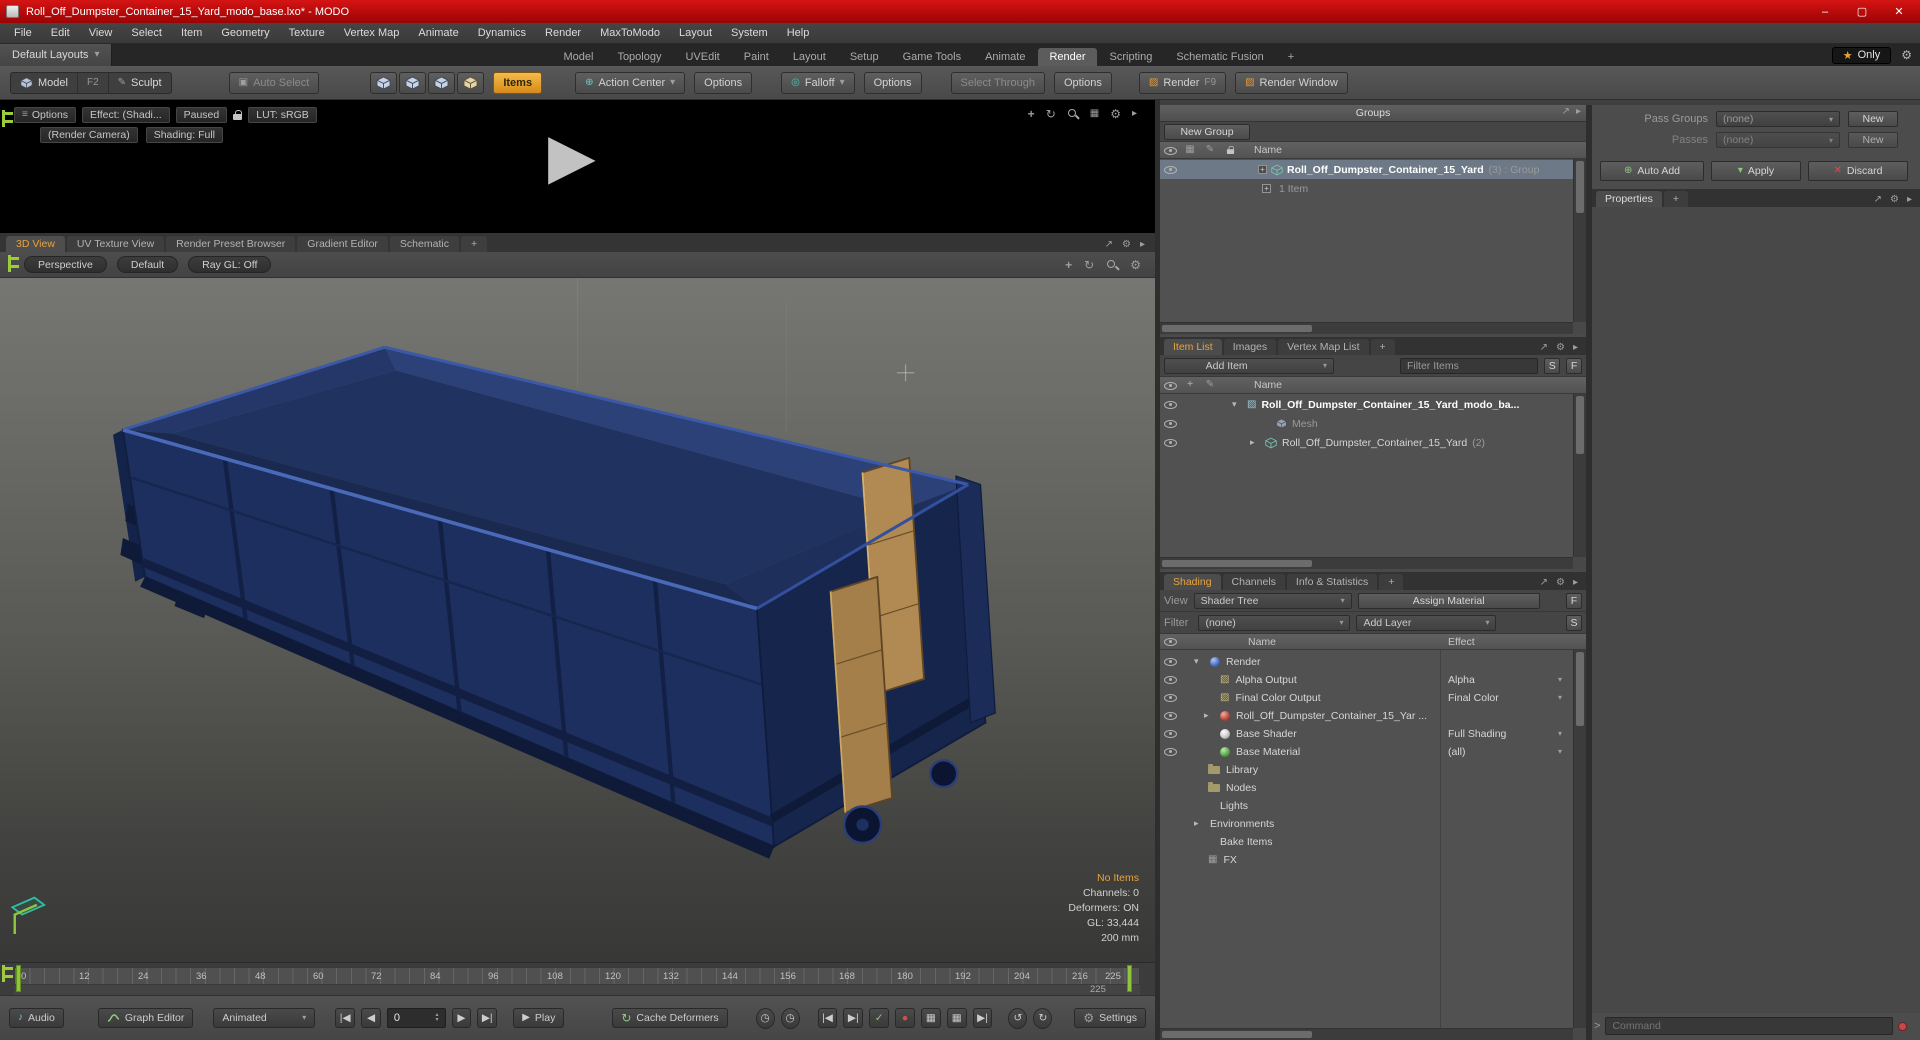  I want to click on time-system-button: ◷, so click(765, 1018).